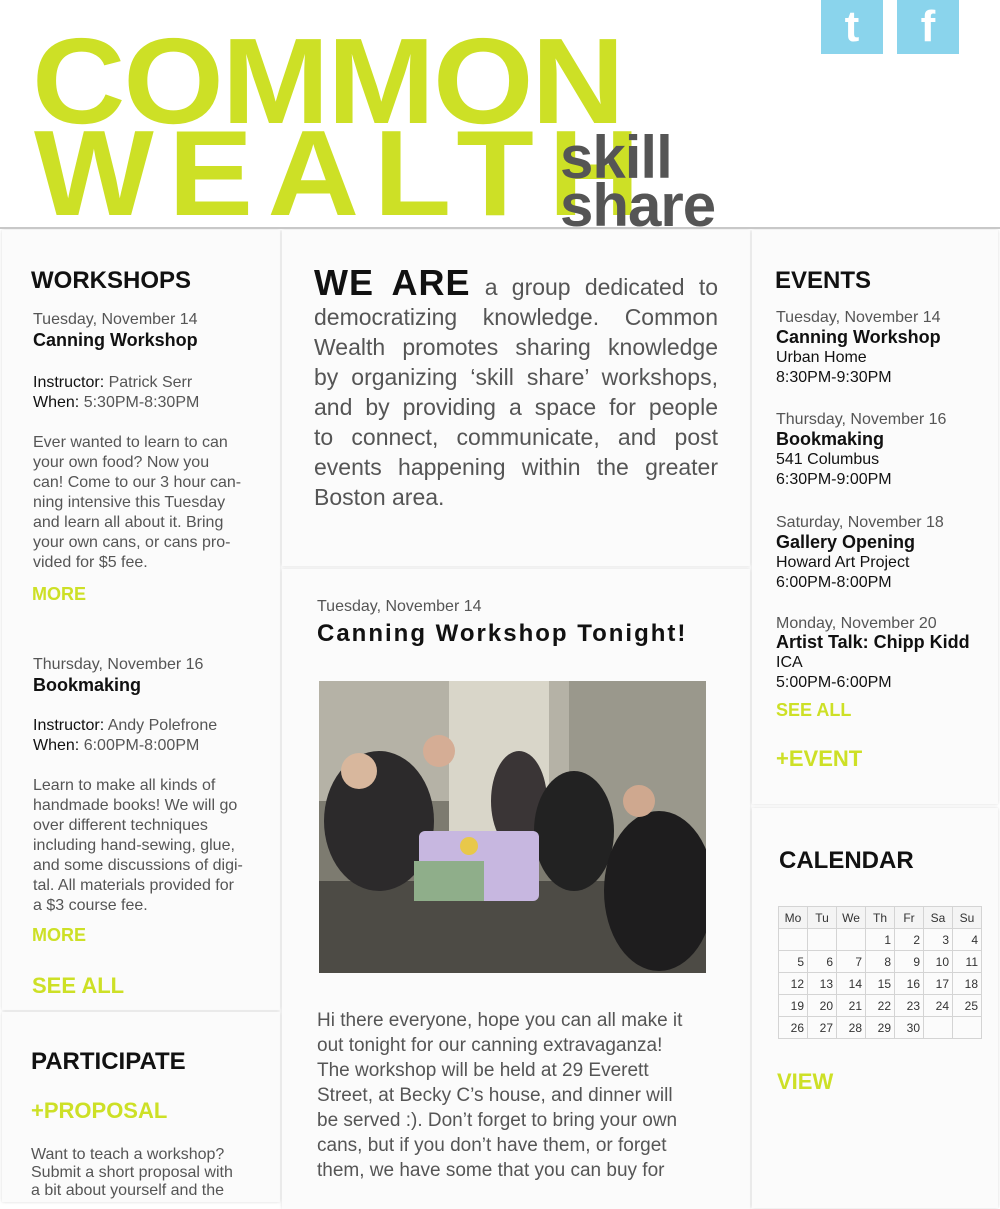  Describe the element at coordinates (909, 961) in the screenshot. I see `calendar-day: 9` at that location.